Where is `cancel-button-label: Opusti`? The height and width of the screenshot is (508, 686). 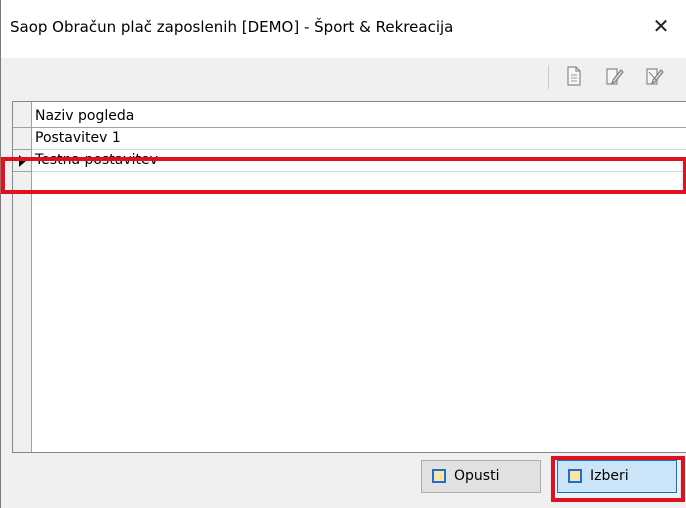 cancel-button-label: Opusti is located at coordinates (477, 476).